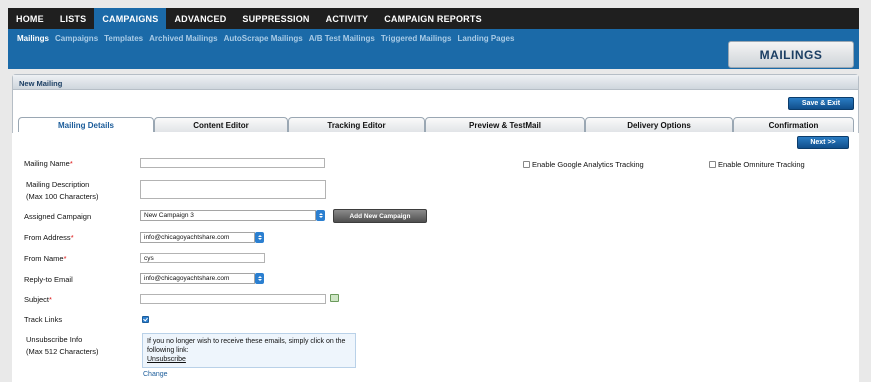 The width and height of the screenshot is (871, 382). Describe the element at coordinates (49, 237) in the screenshot. I see `from-address-label: From Address*` at that location.